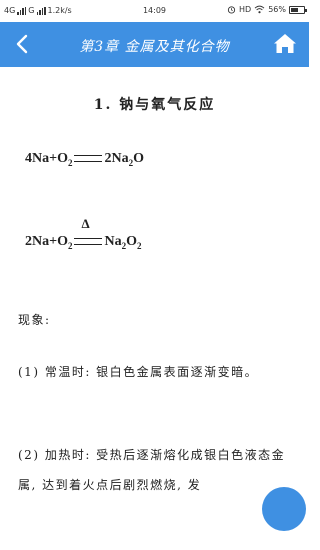 The width and height of the screenshot is (320, 550). What do you see at coordinates (83, 233) in the screenshot?
I see `equation-sodium-oxygen-heated: 2Na+O2 Δ Na2O2` at bounding box center [83, 233].